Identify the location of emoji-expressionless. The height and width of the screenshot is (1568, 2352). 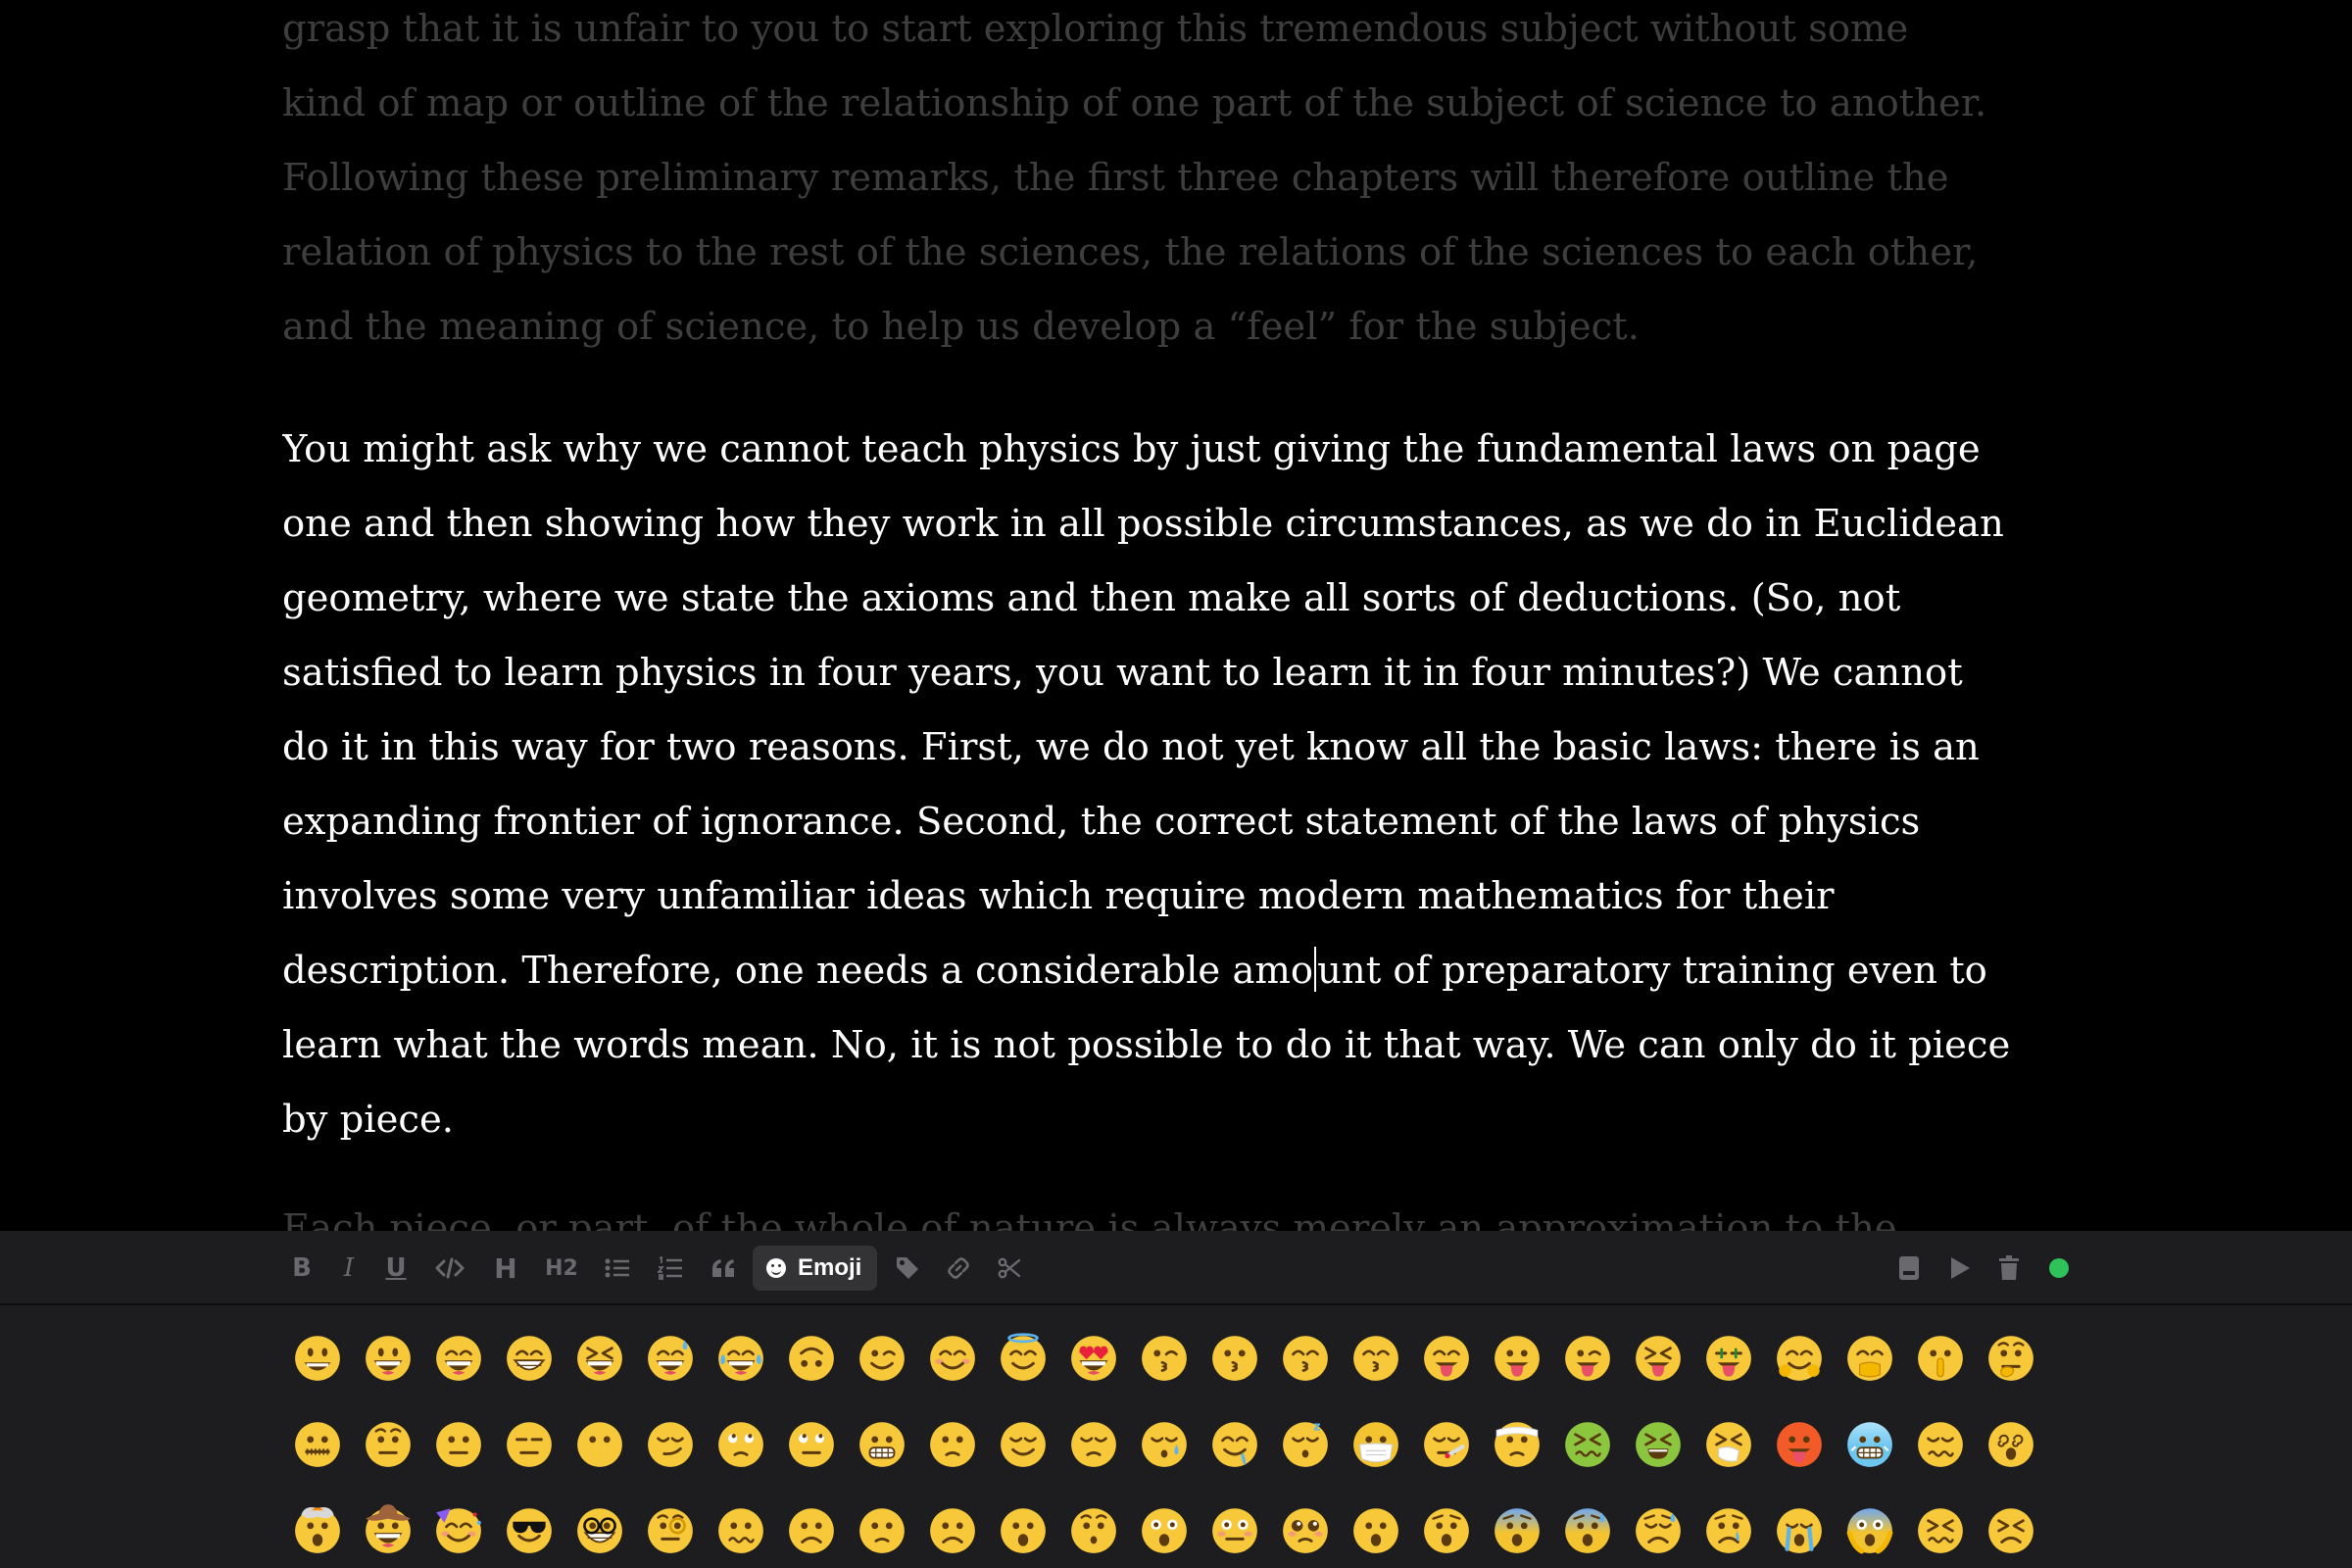
(529, 1442).